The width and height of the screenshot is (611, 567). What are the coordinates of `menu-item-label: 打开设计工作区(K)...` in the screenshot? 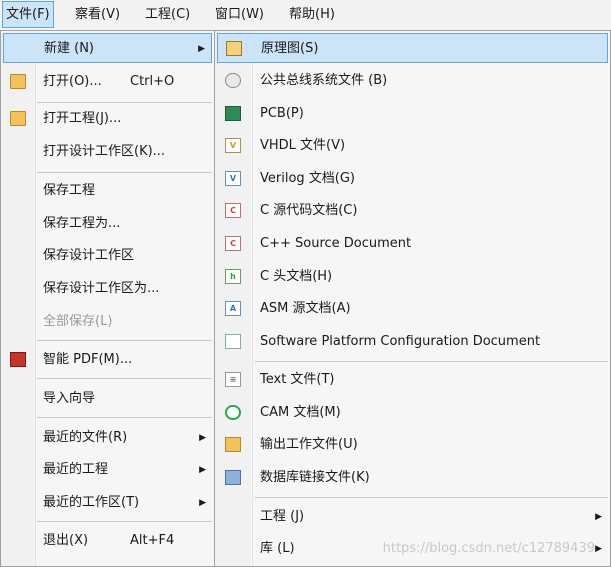 It's located at (104, 151).